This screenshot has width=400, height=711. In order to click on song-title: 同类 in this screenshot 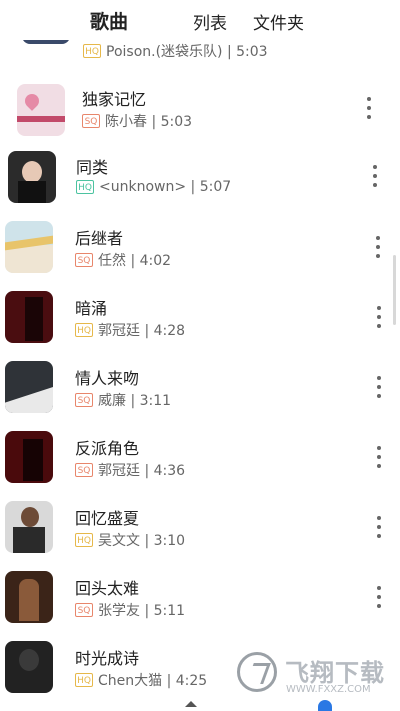, I will do `click(92, 167)`.